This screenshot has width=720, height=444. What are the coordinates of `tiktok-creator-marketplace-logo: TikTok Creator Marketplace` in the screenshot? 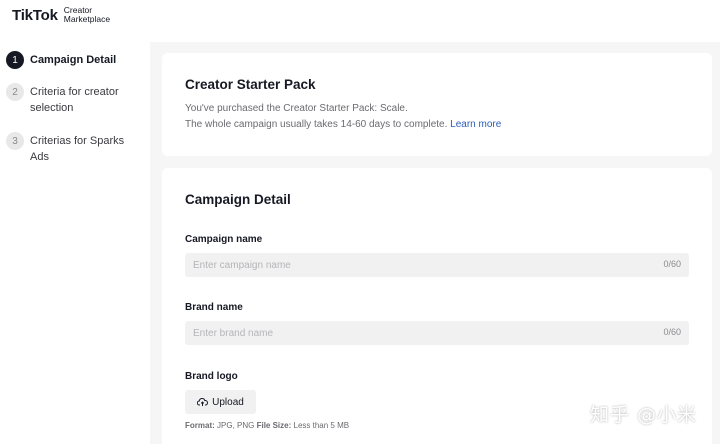 It's located at (61, 15).